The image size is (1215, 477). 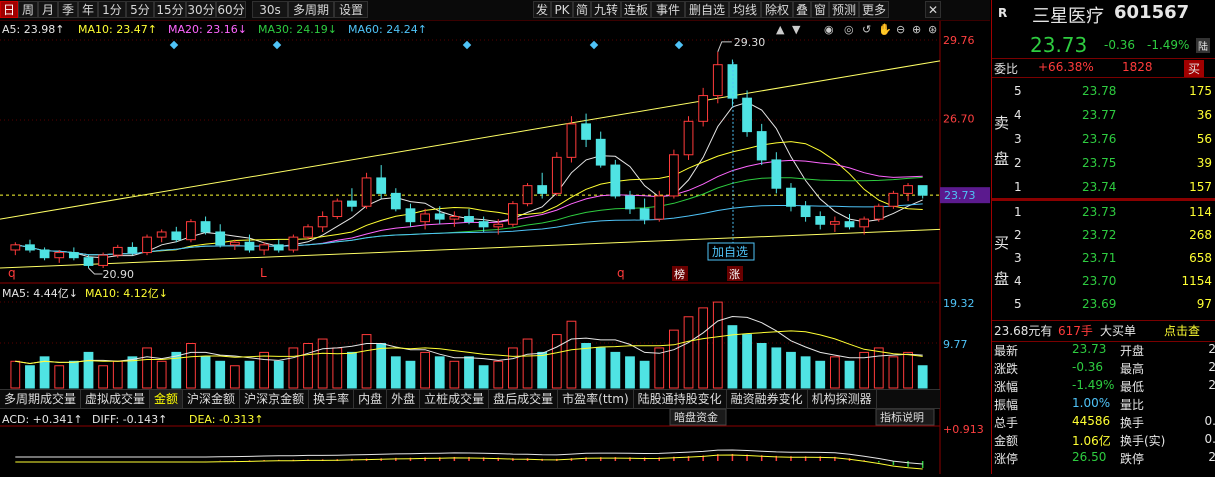 What do you see at coordinates (668, 9) in the screenshot?
I see `toolbar-btn-5: 事件` at bounding box center [668, 9].